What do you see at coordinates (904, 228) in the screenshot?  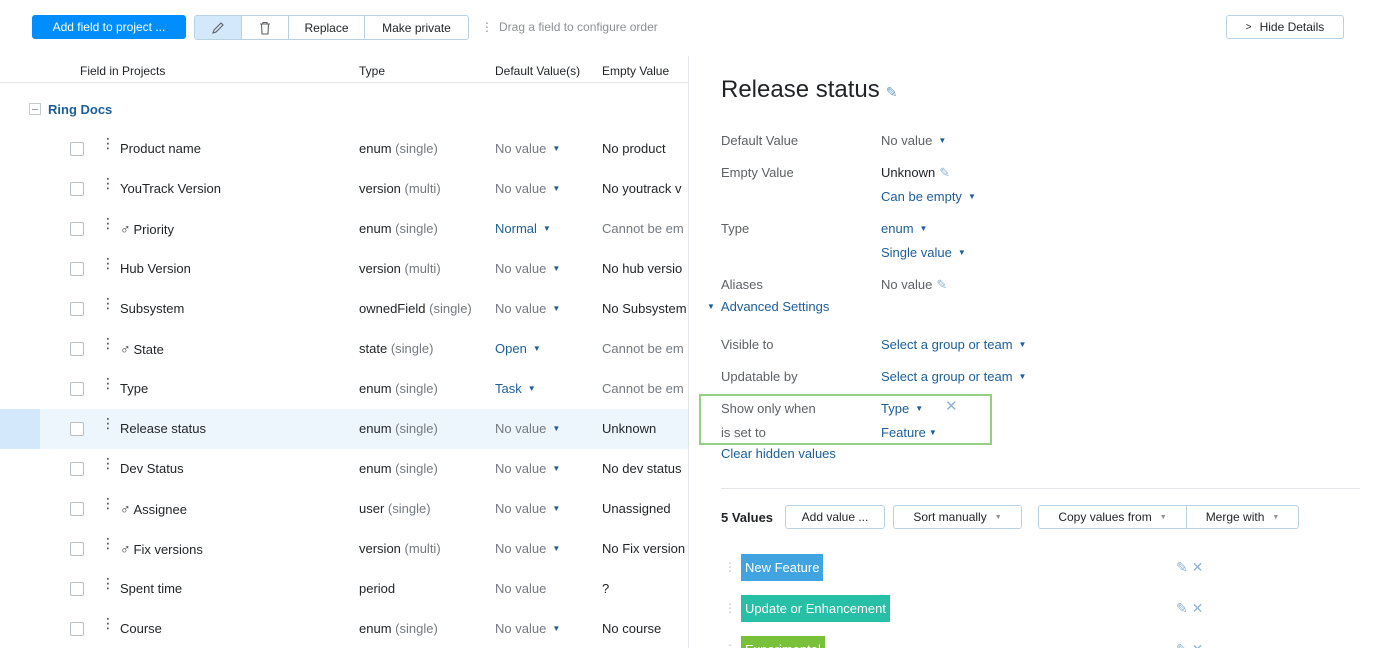 I see `type-dropdown: enum ▼` at bounding box center [904, 228].